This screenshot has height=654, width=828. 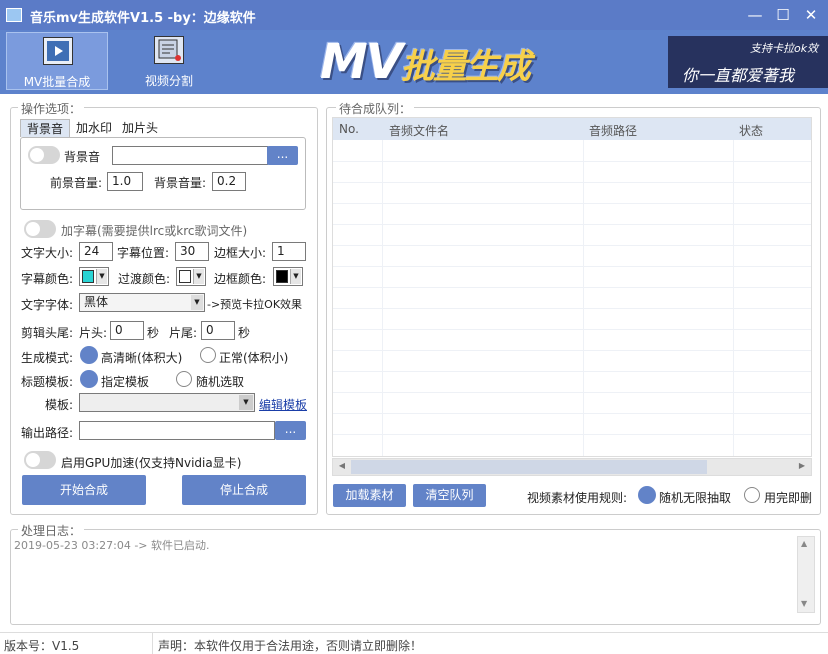 I want to click on video-split-label: 视频分割, so click(x=168, y=81).